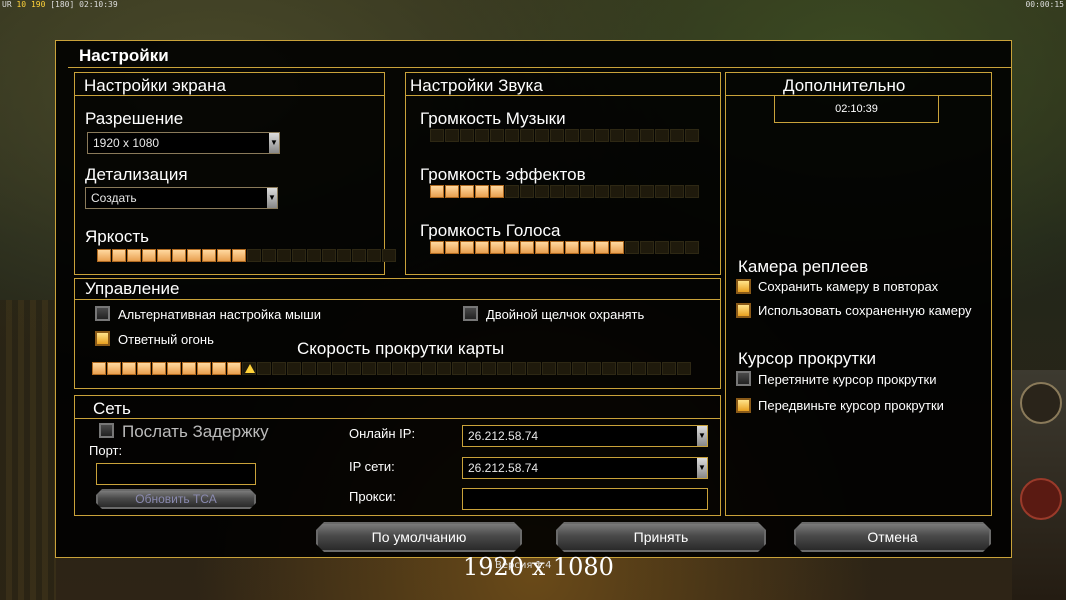 The image size is (1066, 600). I want to click on proxy-input, so click(585, 499).